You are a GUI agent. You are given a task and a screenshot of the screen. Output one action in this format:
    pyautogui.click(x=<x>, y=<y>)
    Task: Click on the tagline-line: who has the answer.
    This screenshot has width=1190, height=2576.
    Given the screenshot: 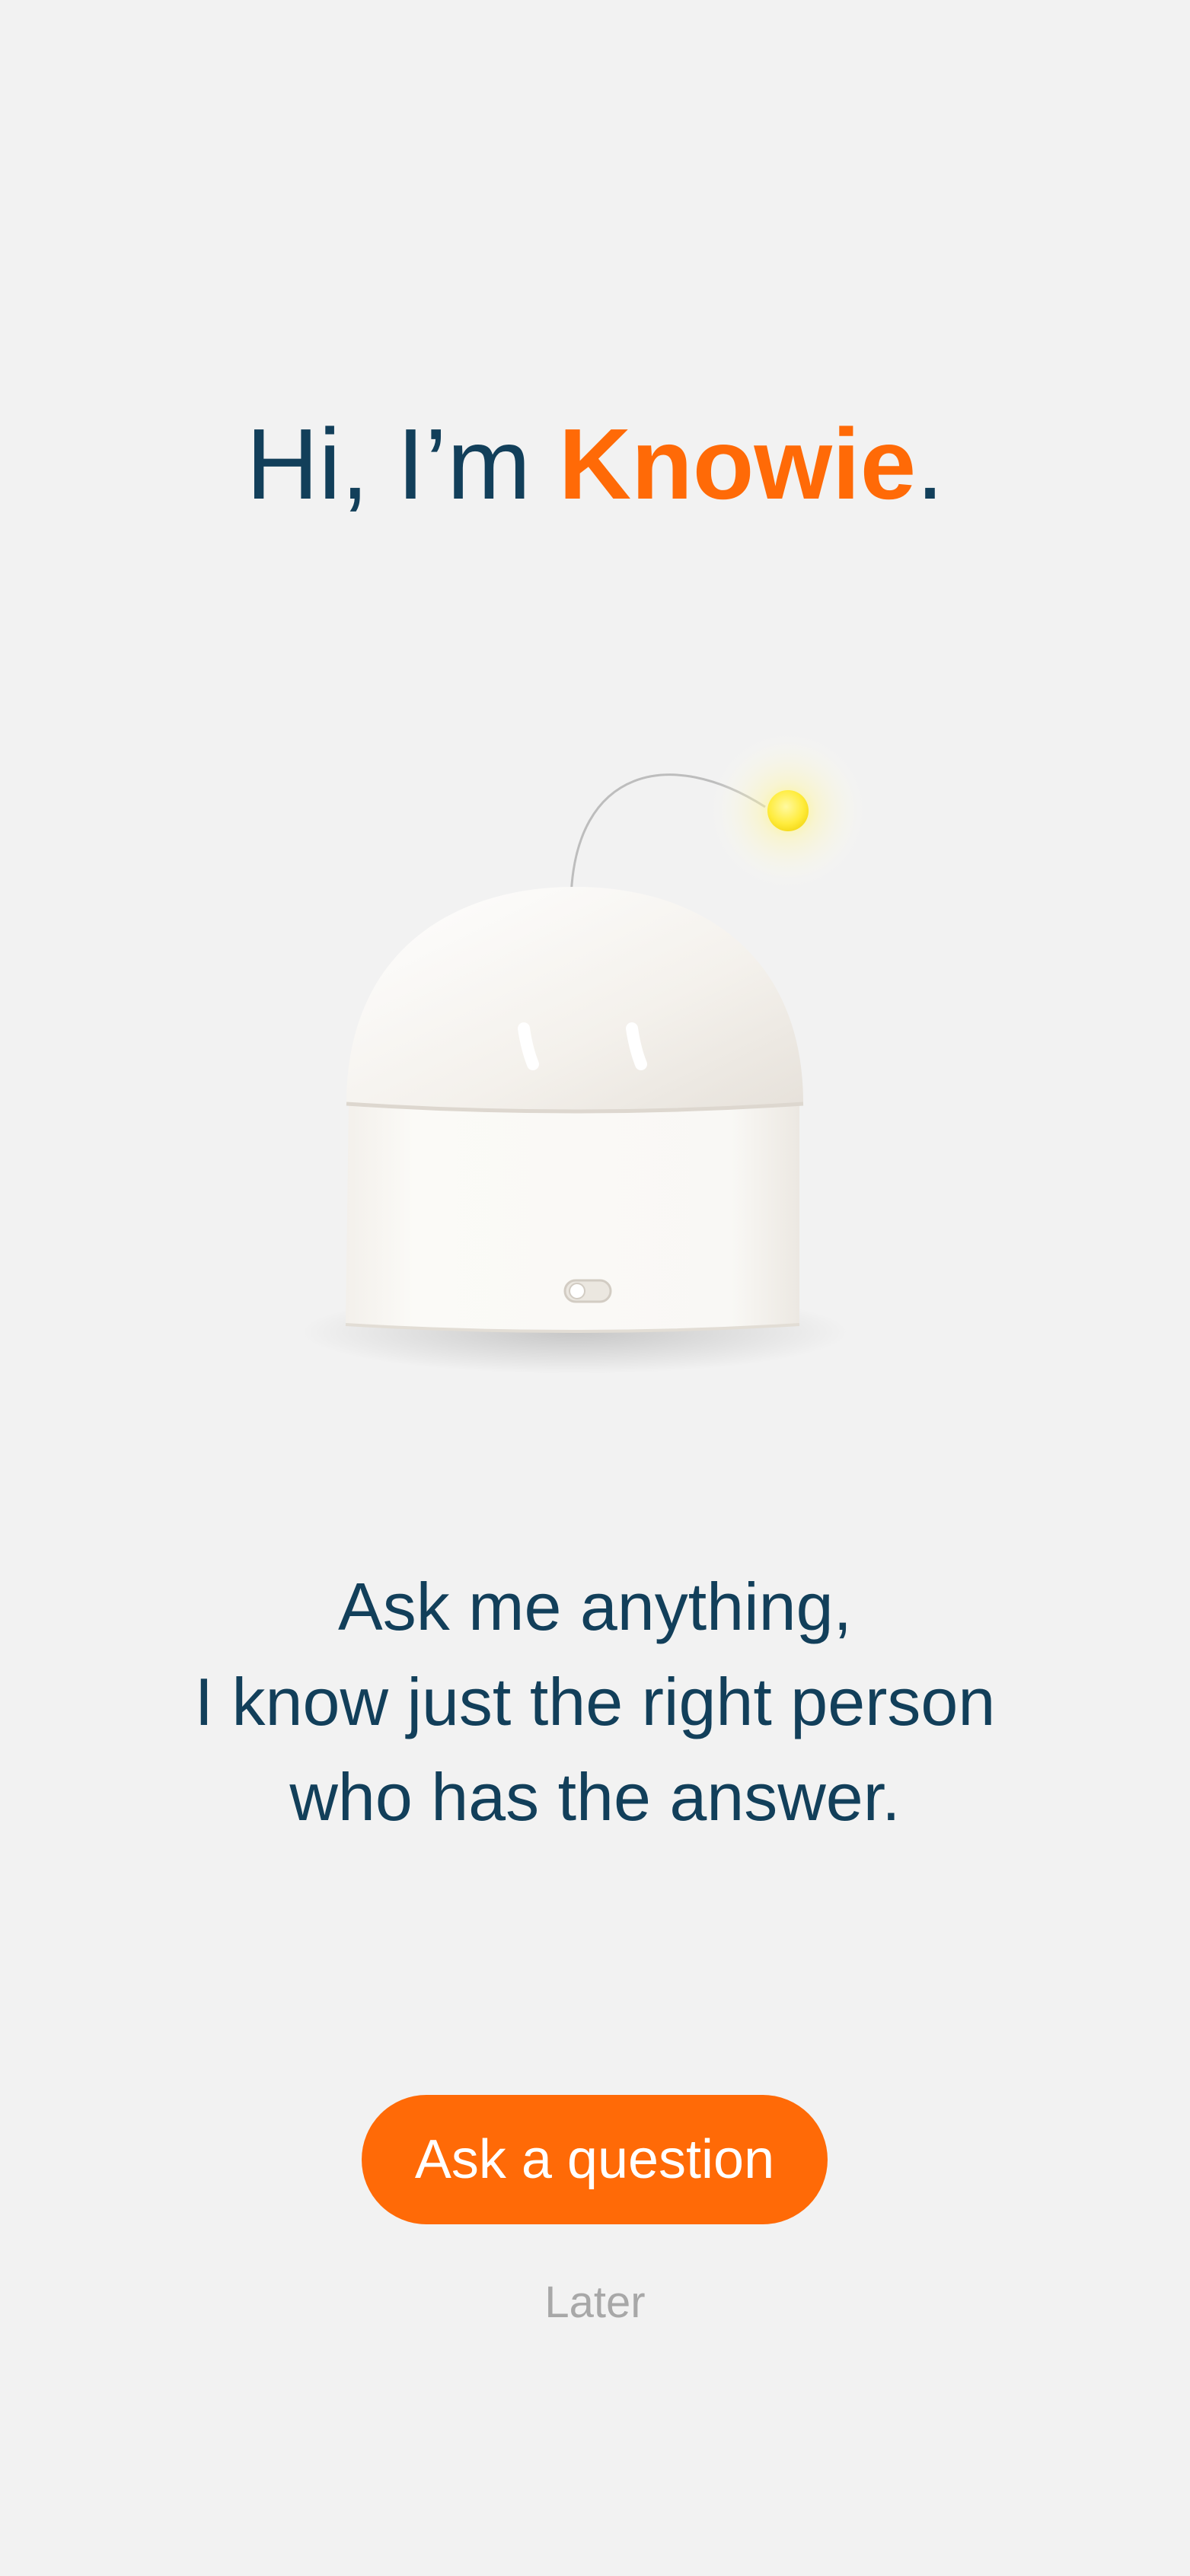 What is the action you would take?
    pyautogui.click(x=595, y=1797)
    